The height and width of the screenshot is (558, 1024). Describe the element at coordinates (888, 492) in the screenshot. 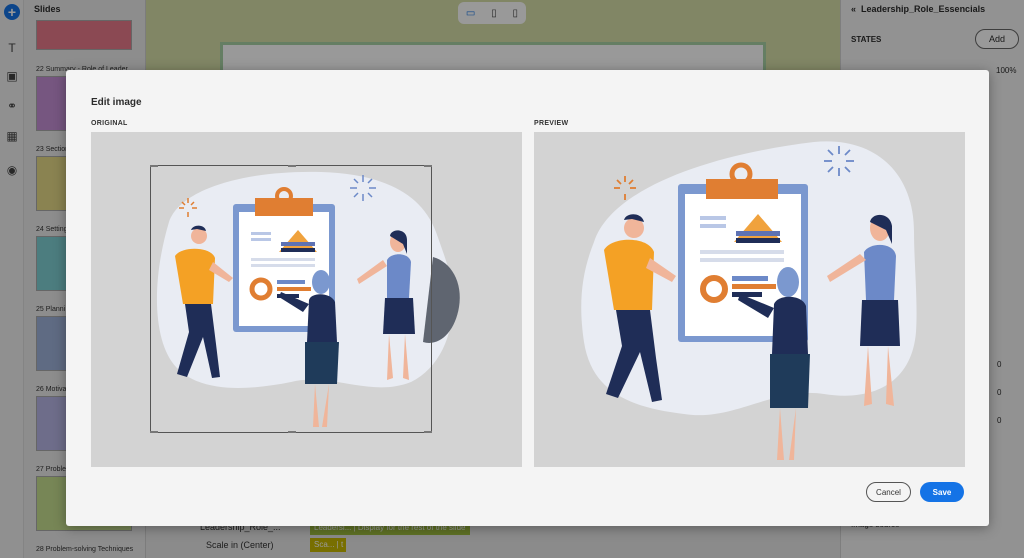

I see `cancel-button: Cancel` at that location.